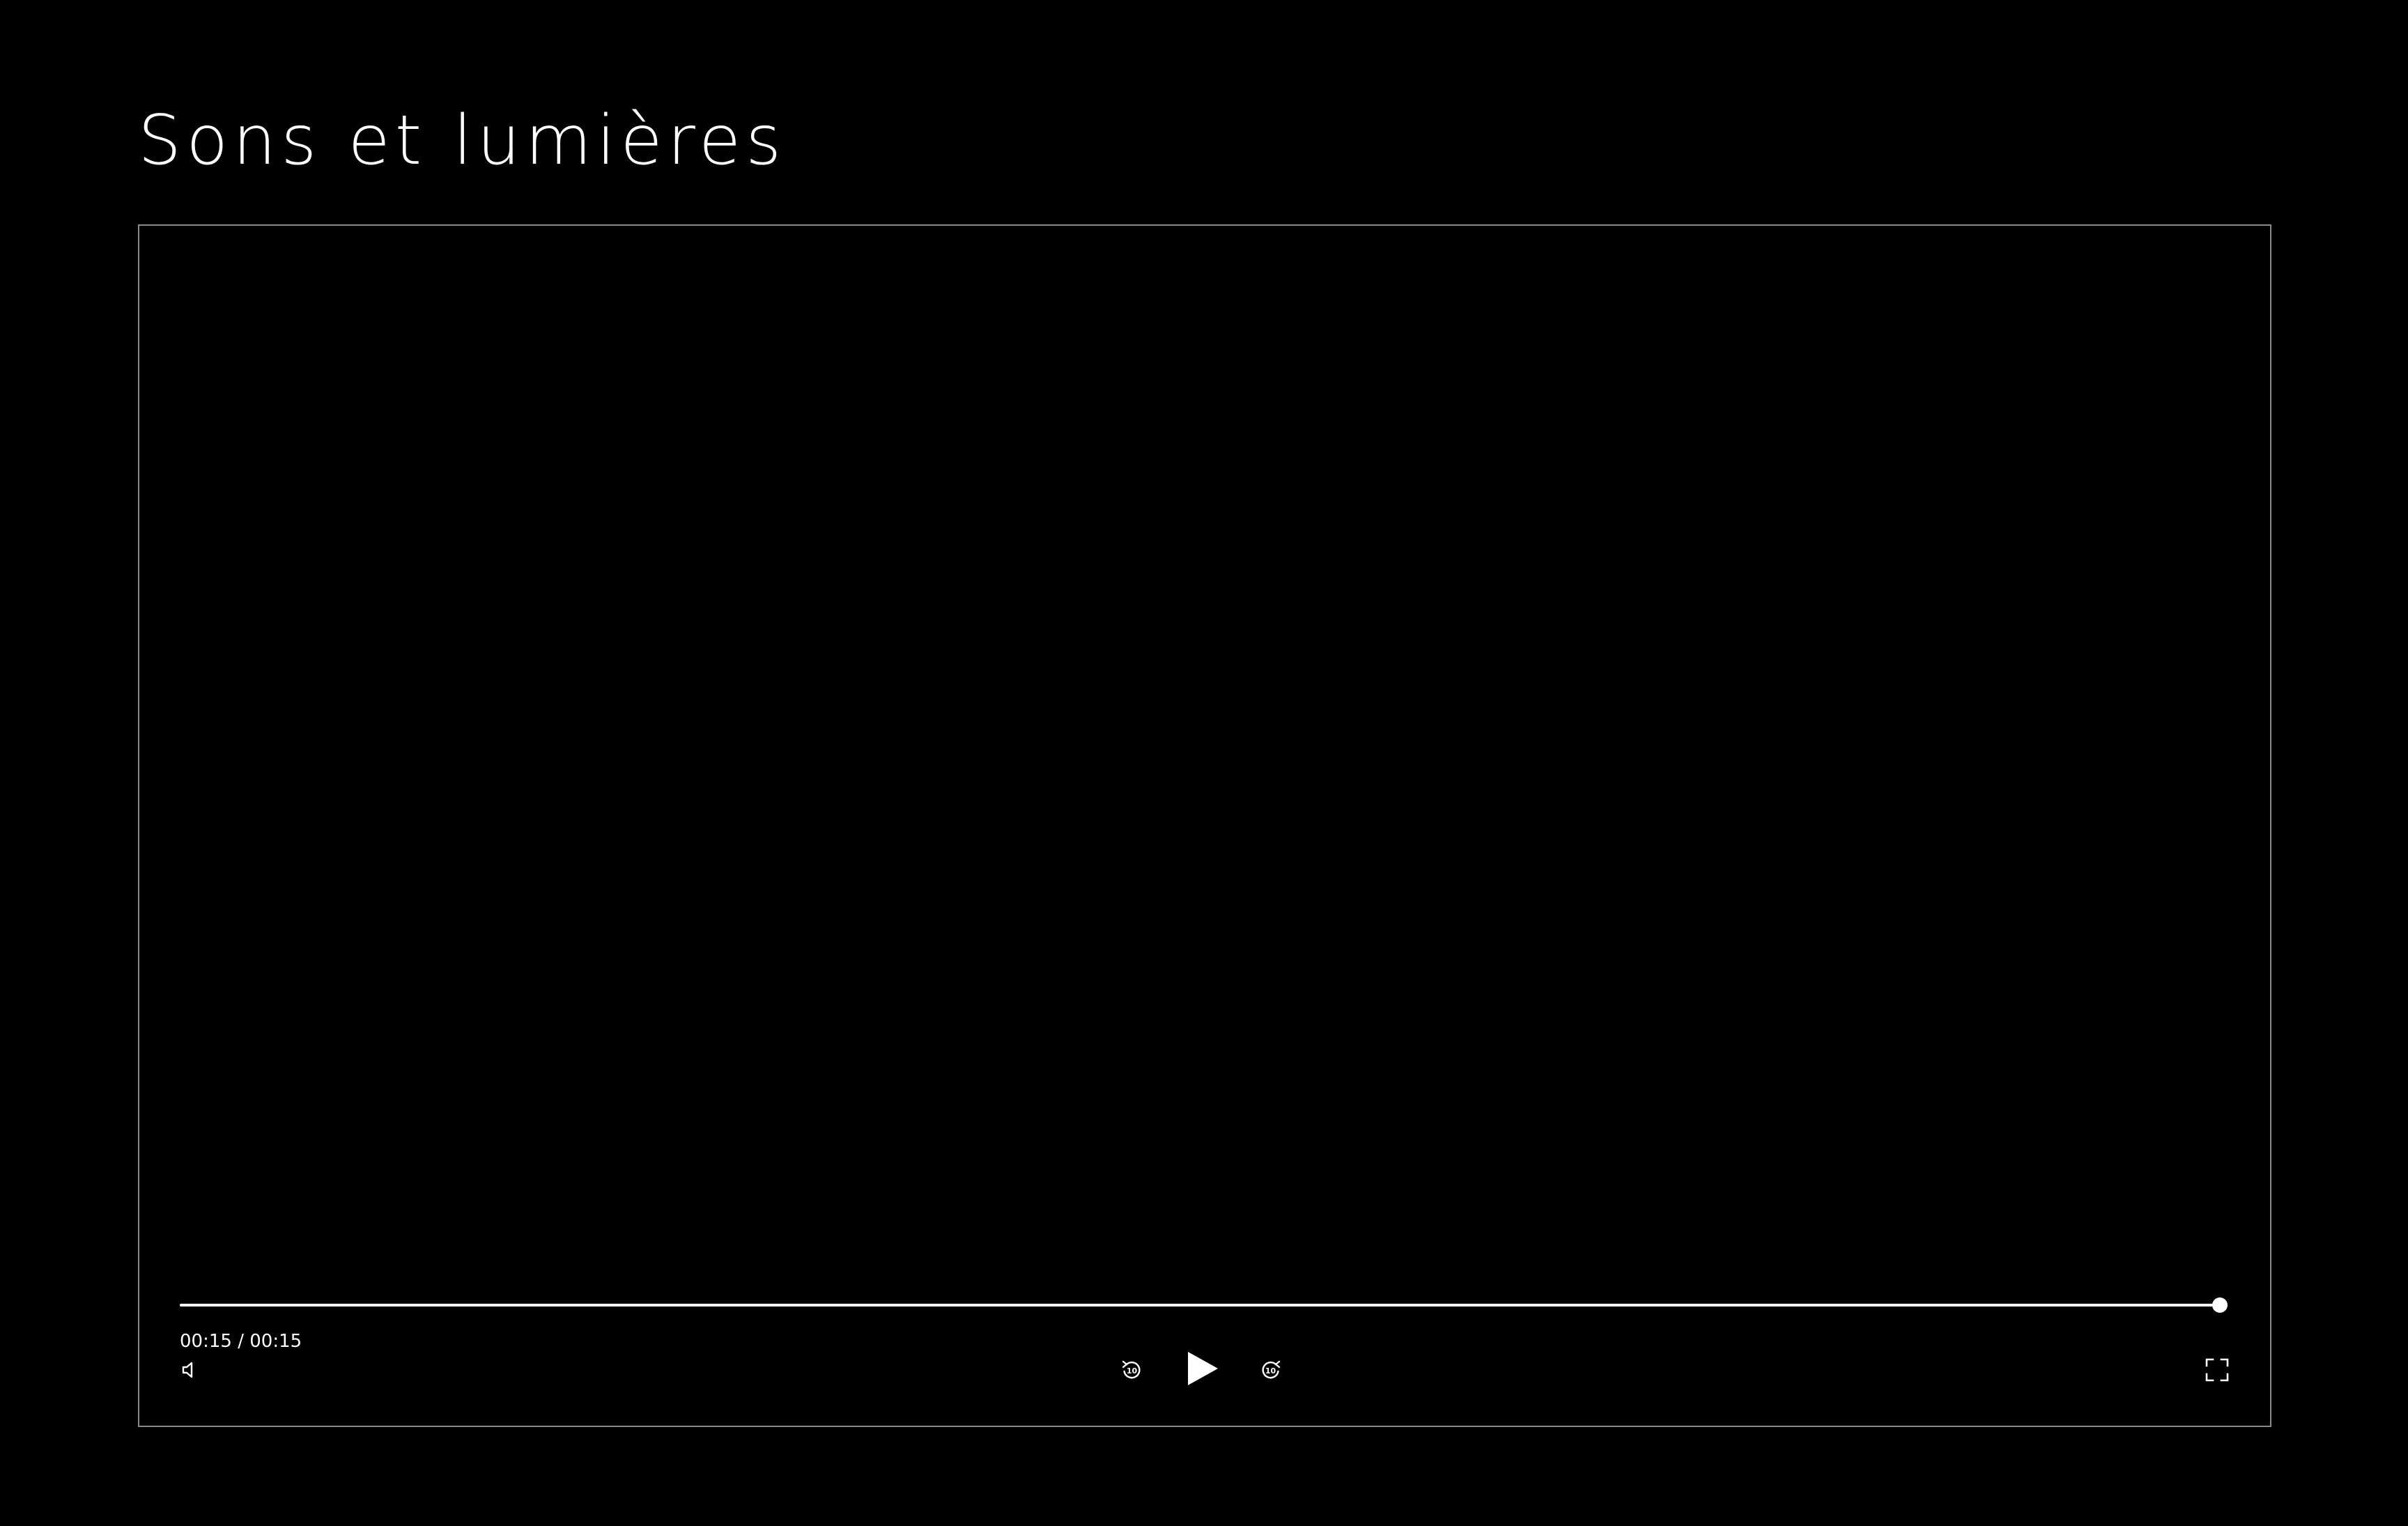  I want to click on page-title: Sons et lumières, so click(463, 140).